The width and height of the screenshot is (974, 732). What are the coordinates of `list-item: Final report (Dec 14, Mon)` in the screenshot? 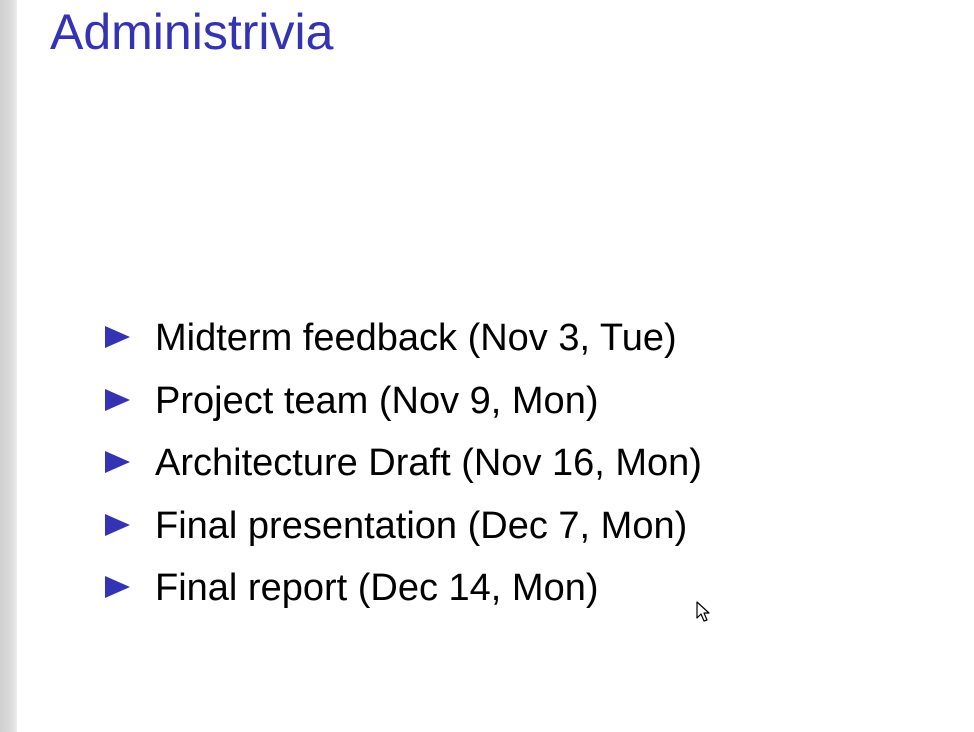 It's located at (403, 588).